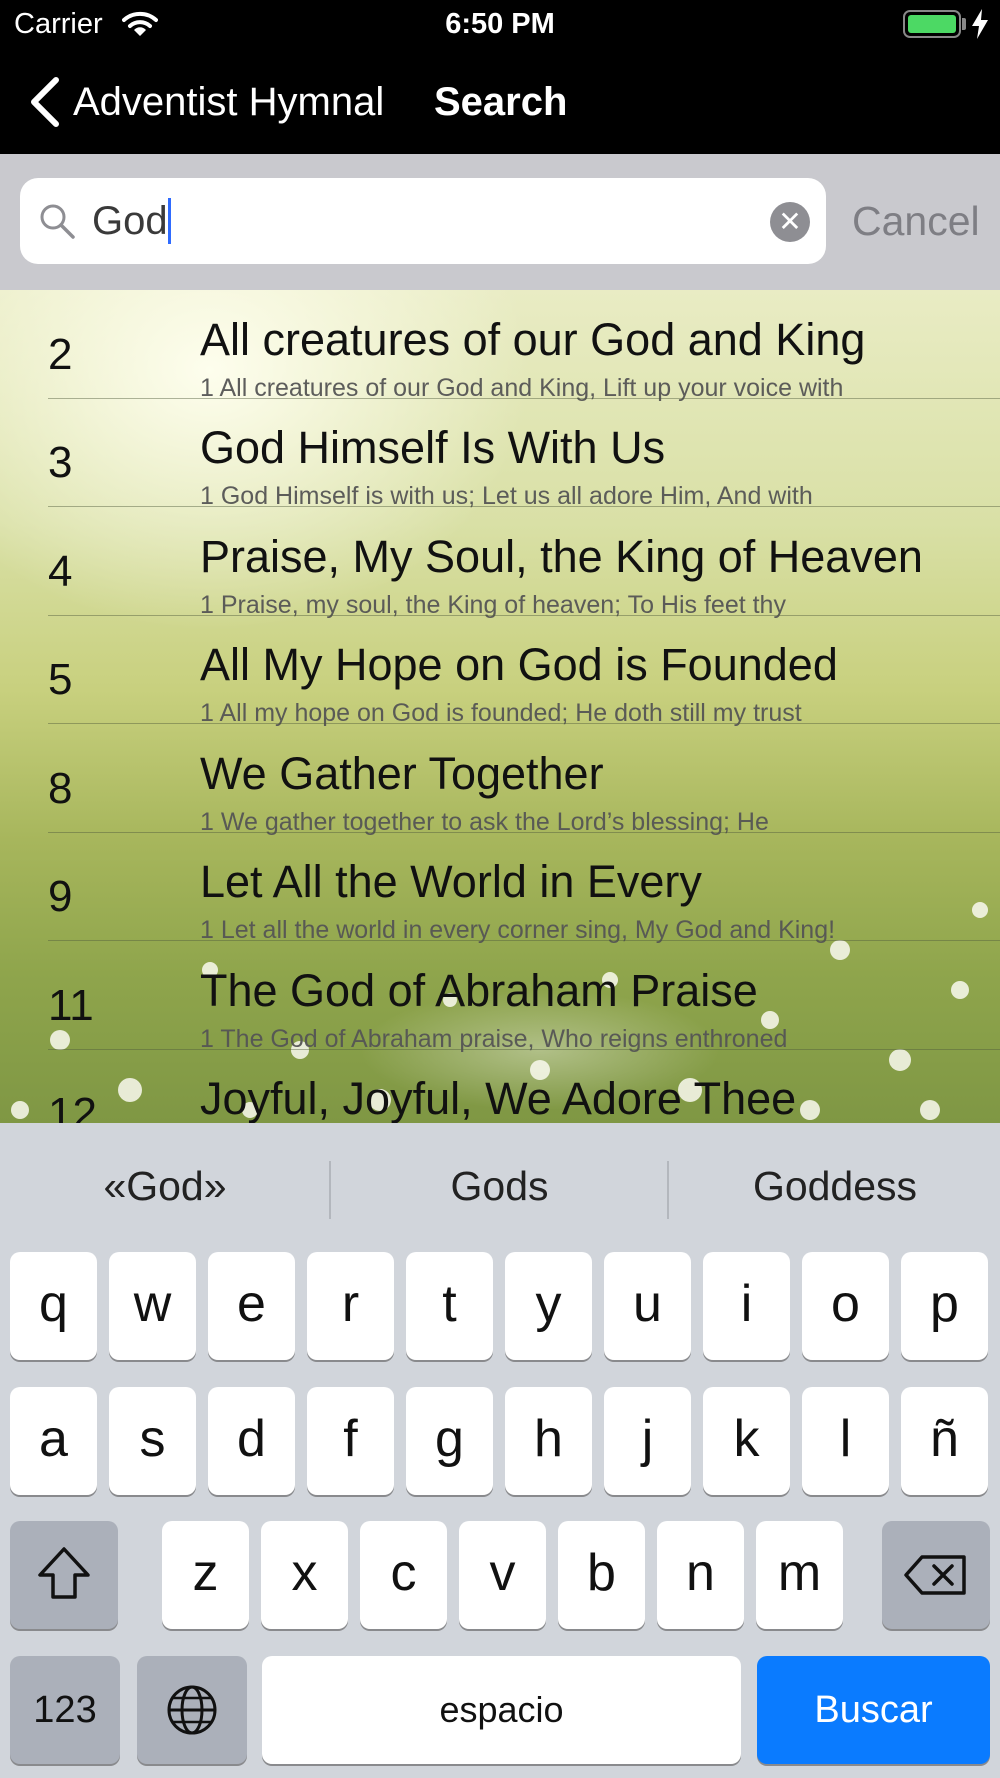 This screenshot has height=1778, width=1000. What do you see at coordinates (65, 1710) in the screenshot?
I see `numbers-key: 123` at bounding box center [65, 1710].